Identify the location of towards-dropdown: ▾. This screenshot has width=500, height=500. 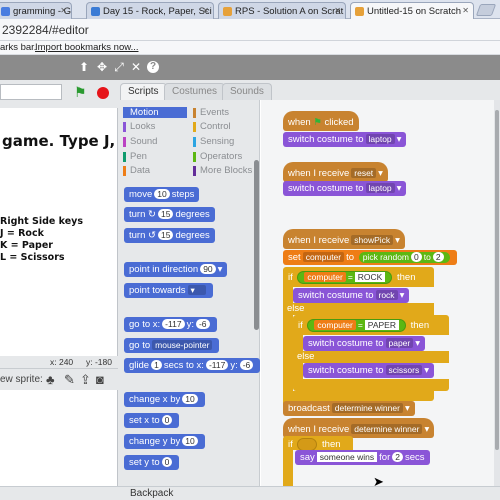
(196, 290).